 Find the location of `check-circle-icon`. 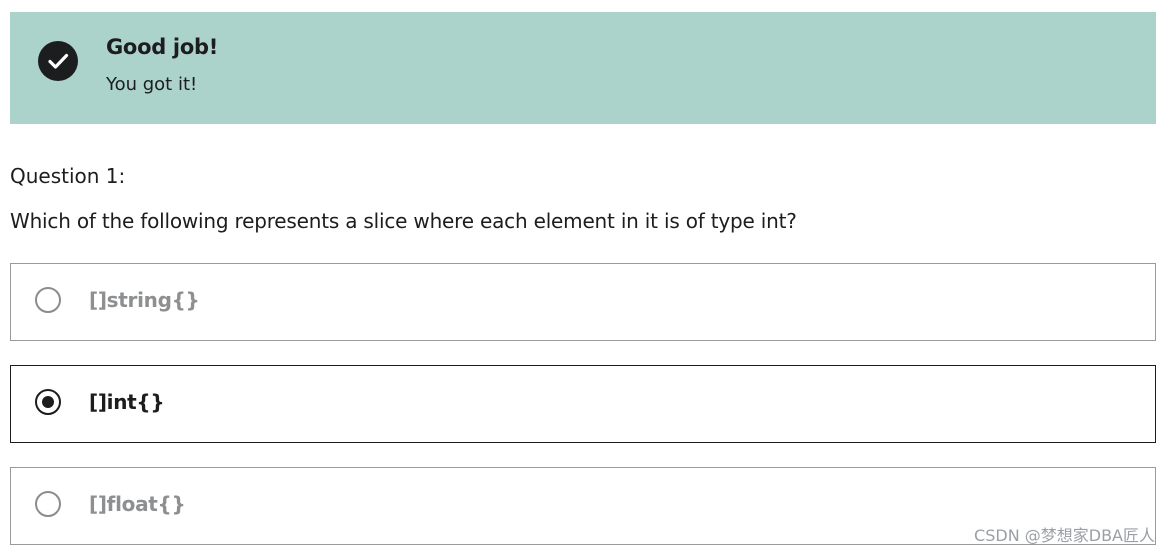

check-circle-icon is located at coordinates (58, 61).